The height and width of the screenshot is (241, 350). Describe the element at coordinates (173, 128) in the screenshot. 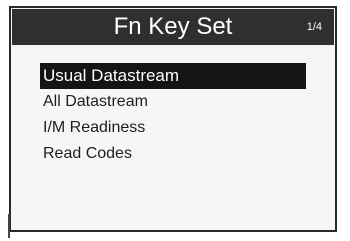

I see `menu-item-im-readiness: I/M Readiness` at that location.